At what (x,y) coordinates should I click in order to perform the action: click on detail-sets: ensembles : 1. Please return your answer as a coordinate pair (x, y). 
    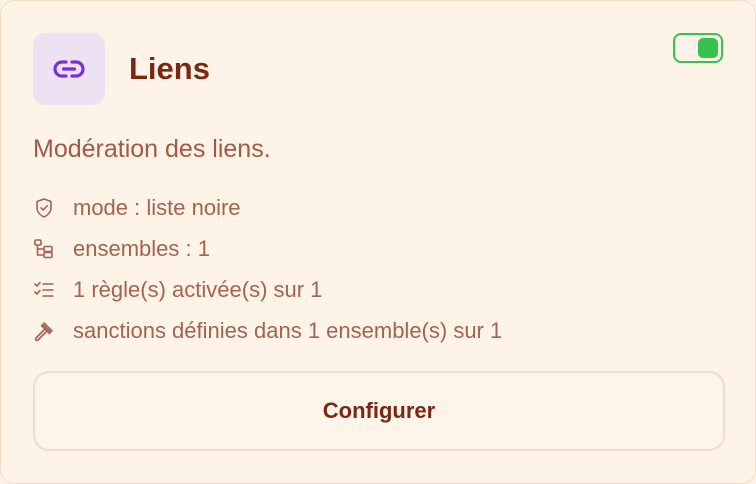
    Looking at the image, I should click on (121, 249).